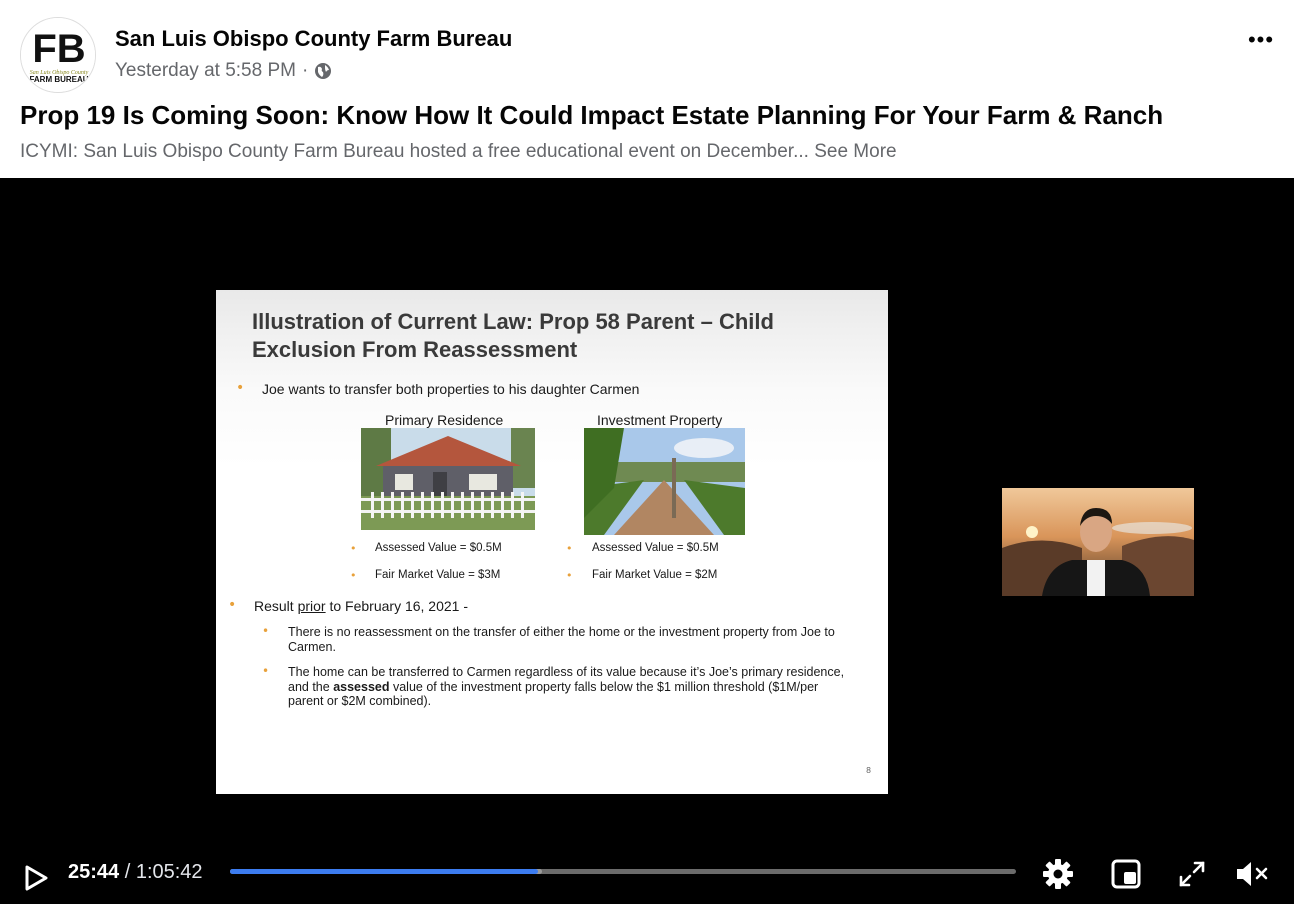  I want to click on volume-muted-icon, so click(1252, 874).